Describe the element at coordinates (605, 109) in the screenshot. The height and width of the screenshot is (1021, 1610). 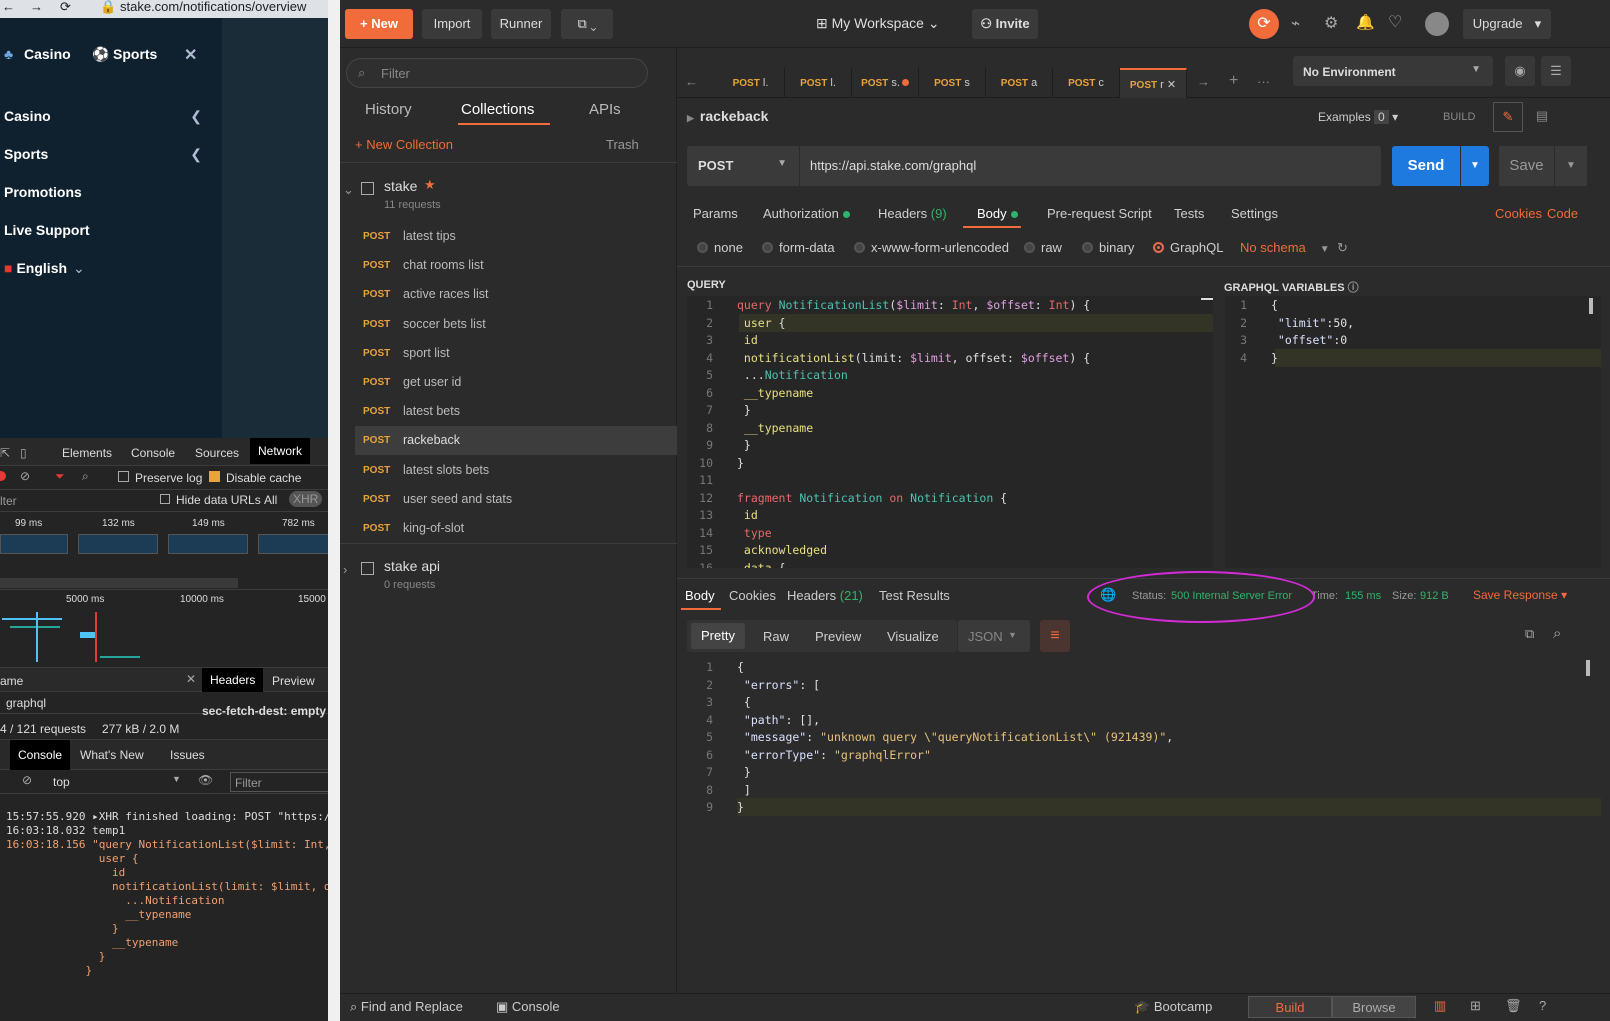
I see `tab-apis: APIs` at that location.